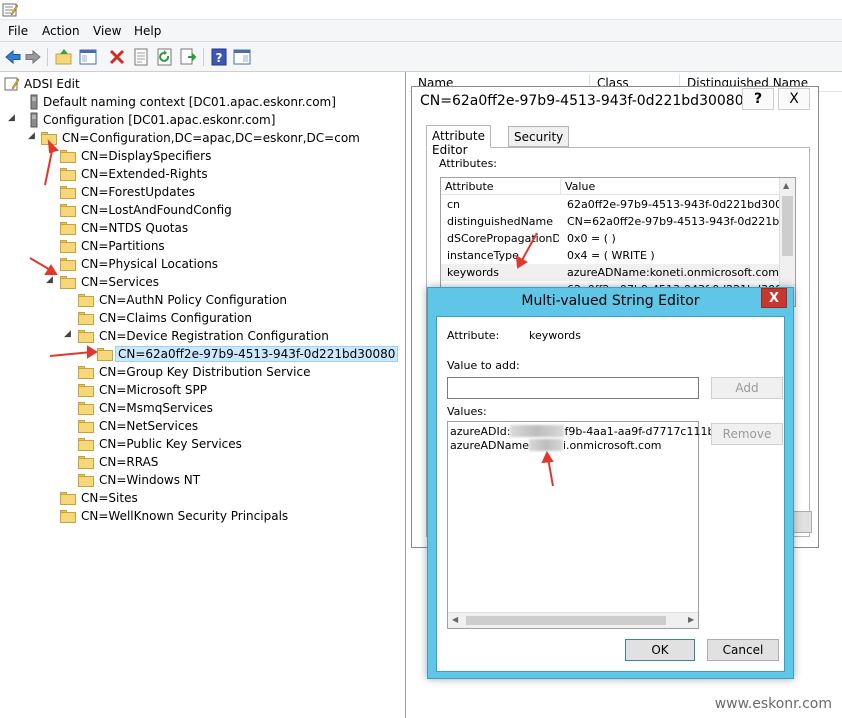 This screenshot has width=842, height=718. What do you see at coordinates (18, 31) in the screenshot?
I see `menu-file: File` at bounding box center [18, 31].